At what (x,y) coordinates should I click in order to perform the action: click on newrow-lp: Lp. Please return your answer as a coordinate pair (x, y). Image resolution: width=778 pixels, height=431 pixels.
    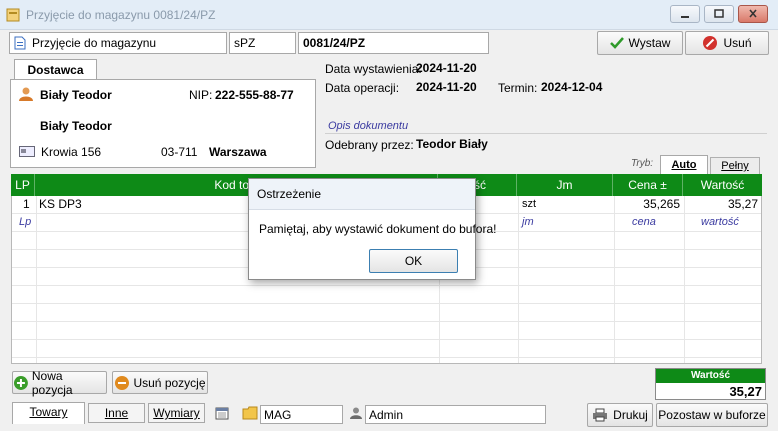
    Looking at the image, I should click on (25, 222).